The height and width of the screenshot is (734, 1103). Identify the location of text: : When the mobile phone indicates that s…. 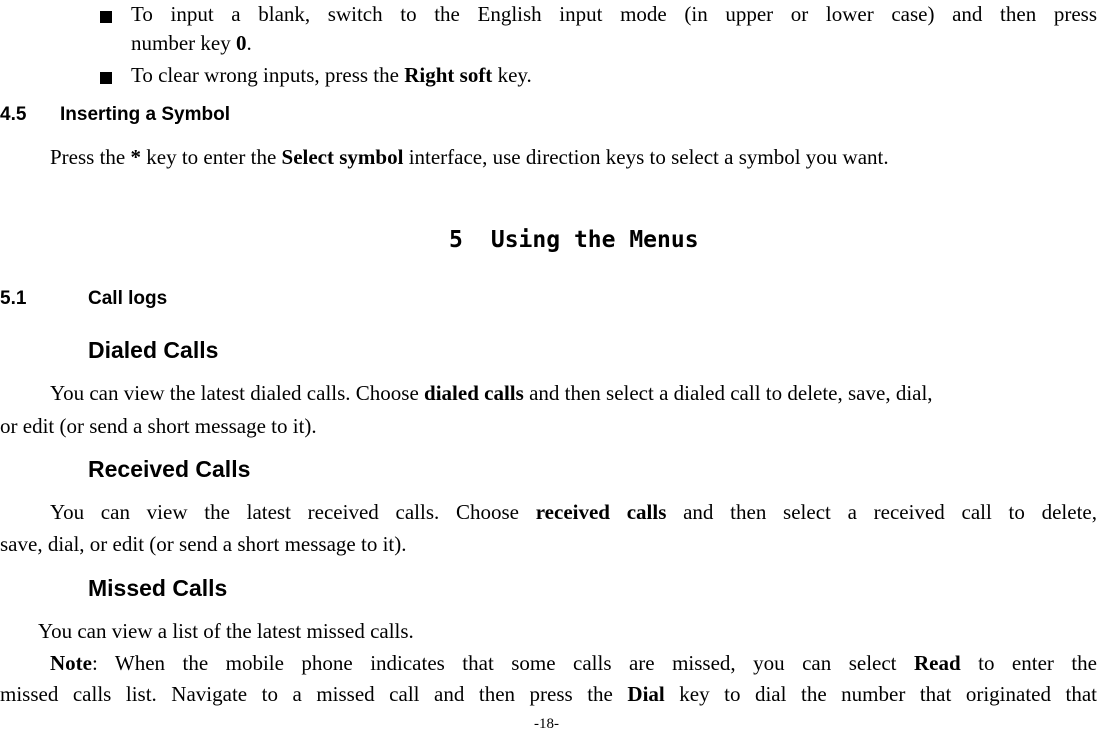
(502, 663).